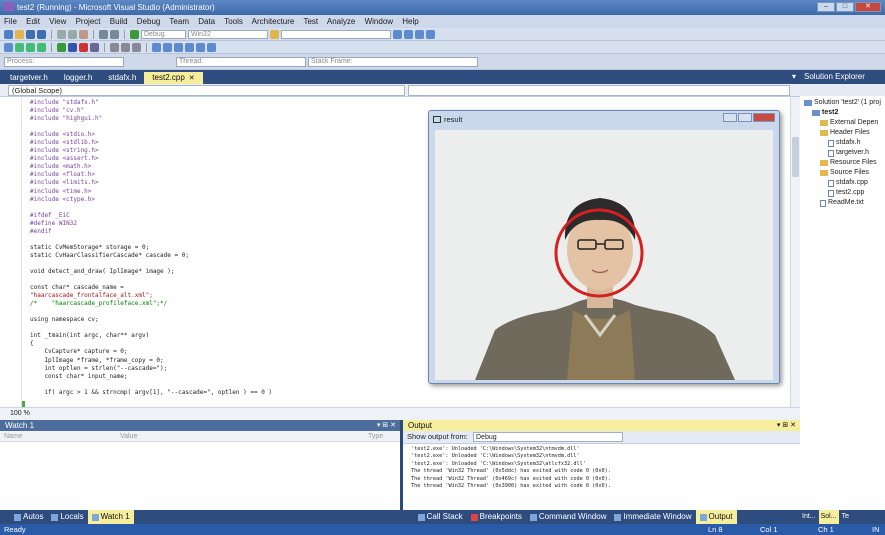 The width and height of the screenshot is (885, 535). What do you see at coordinates (200, 47) in the screenshot?
I see `next-bookmark-icon` at bounding box center [200, 47].